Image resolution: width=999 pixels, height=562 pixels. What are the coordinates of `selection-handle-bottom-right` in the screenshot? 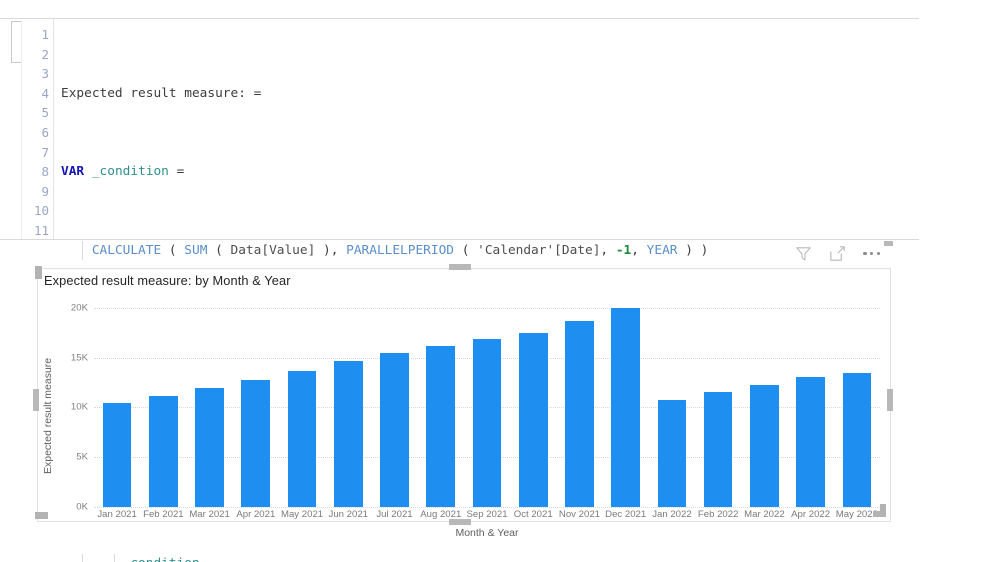 It's located at (879, 514).